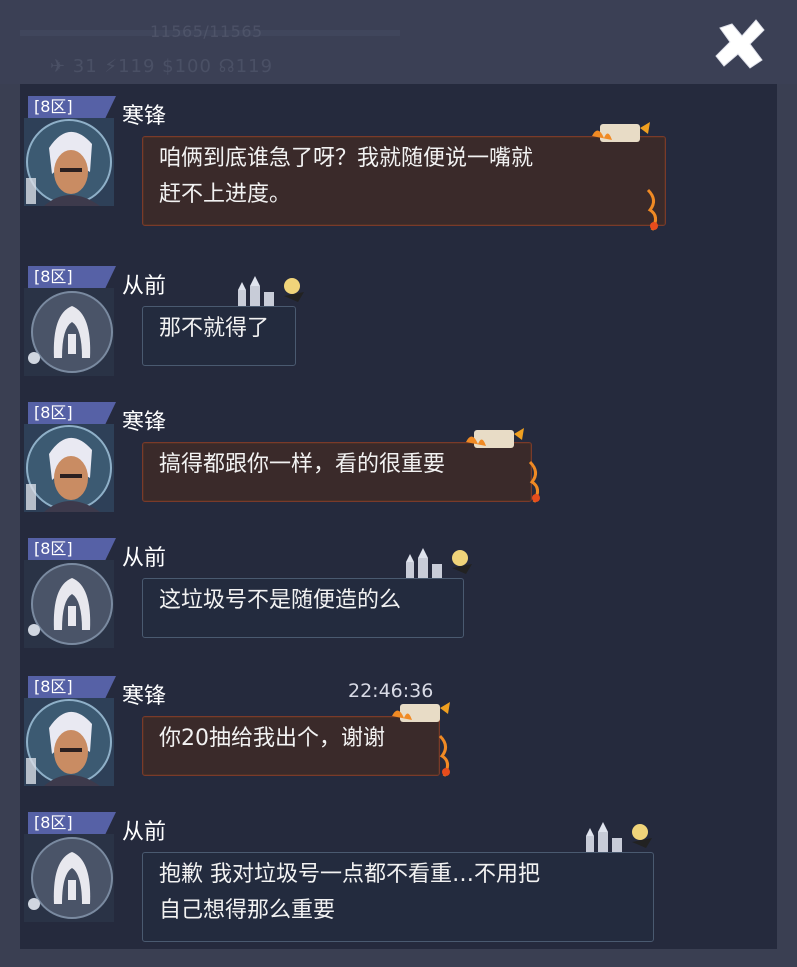  What do you see at coordinates (225, 194) in the screenshot?
I see `message-line: 赶不上进度。` at bounding box center [225, 194].